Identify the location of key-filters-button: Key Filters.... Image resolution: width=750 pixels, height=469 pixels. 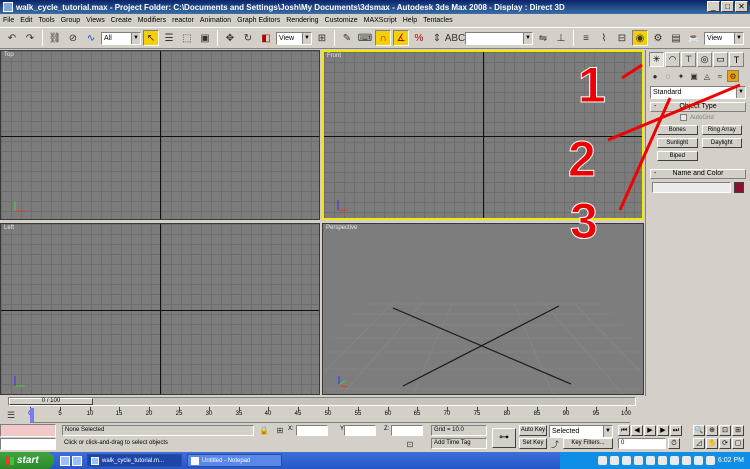
(588, 443).